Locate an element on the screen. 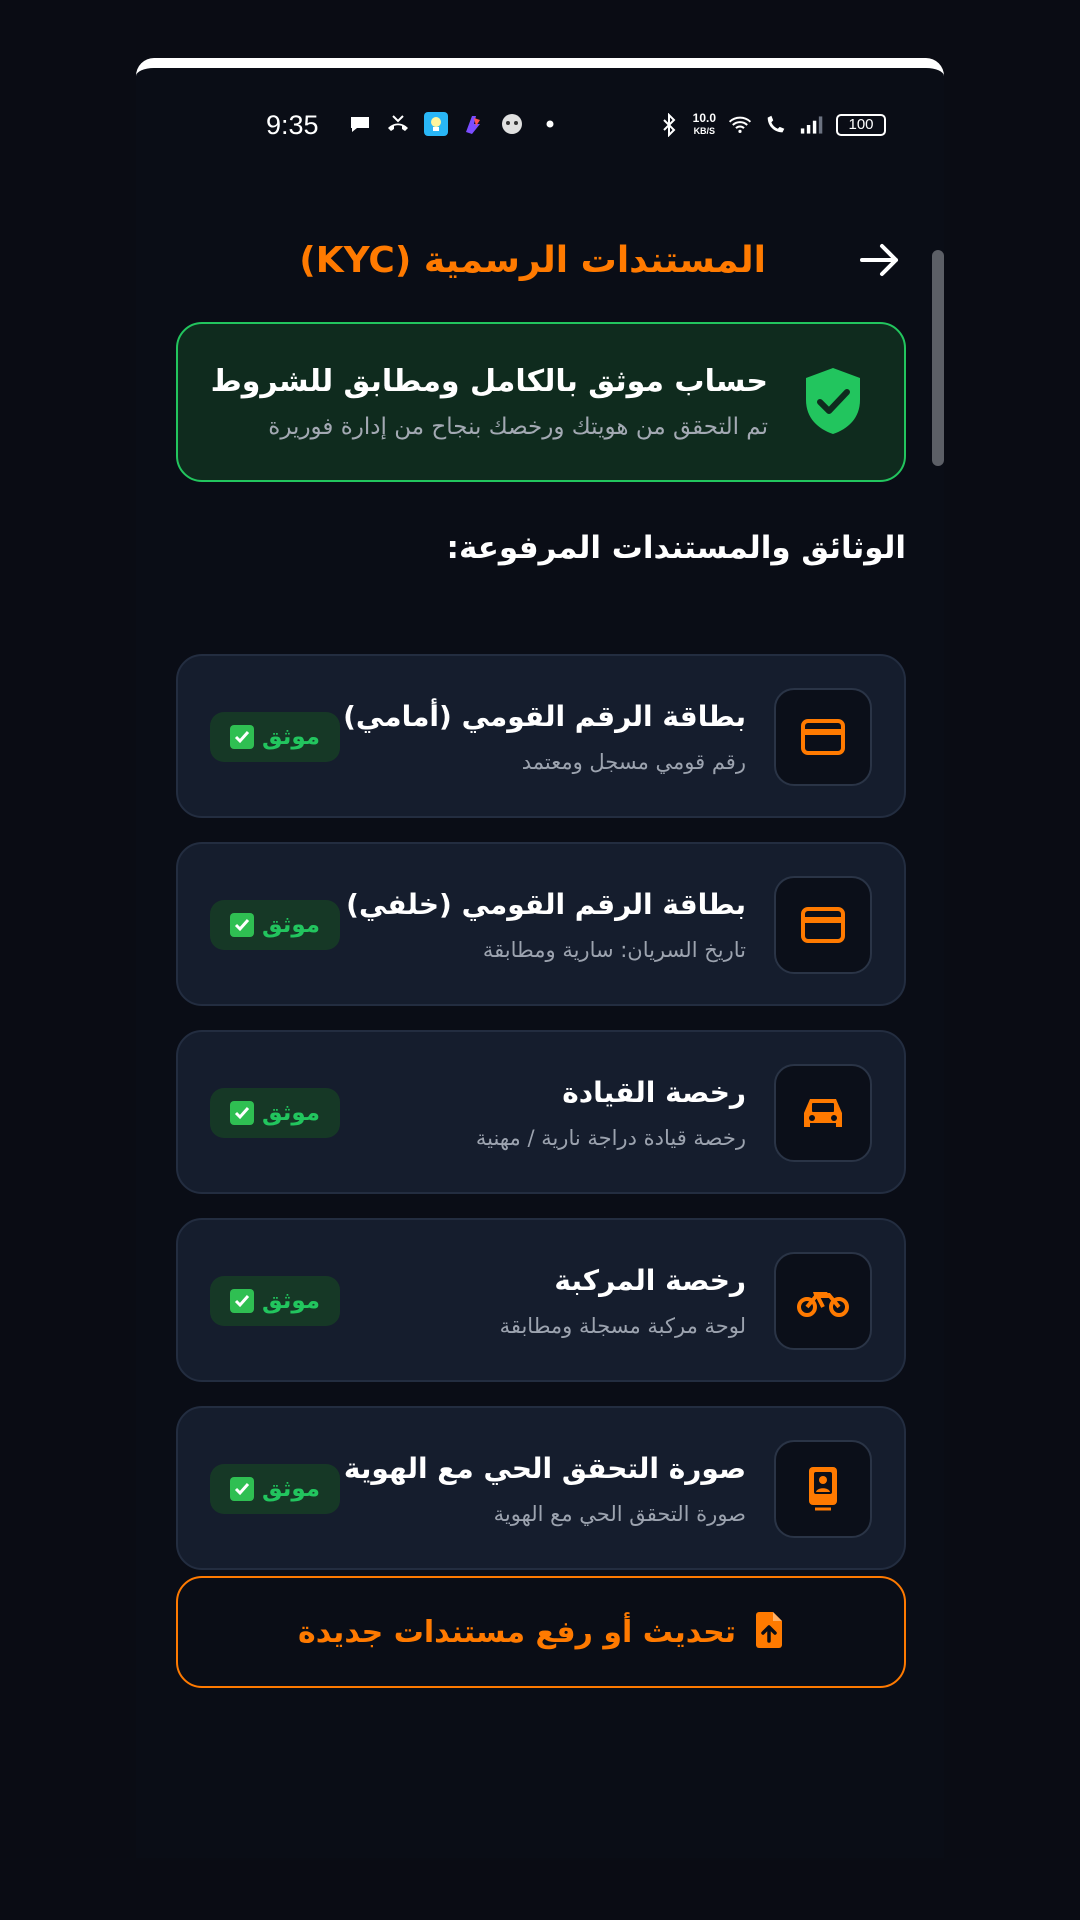 The width and height of the screenshot is (1080, 1920). document-subtitle: صورة التحقق الحي مع الهوية is located at coordinates (619, 1514).